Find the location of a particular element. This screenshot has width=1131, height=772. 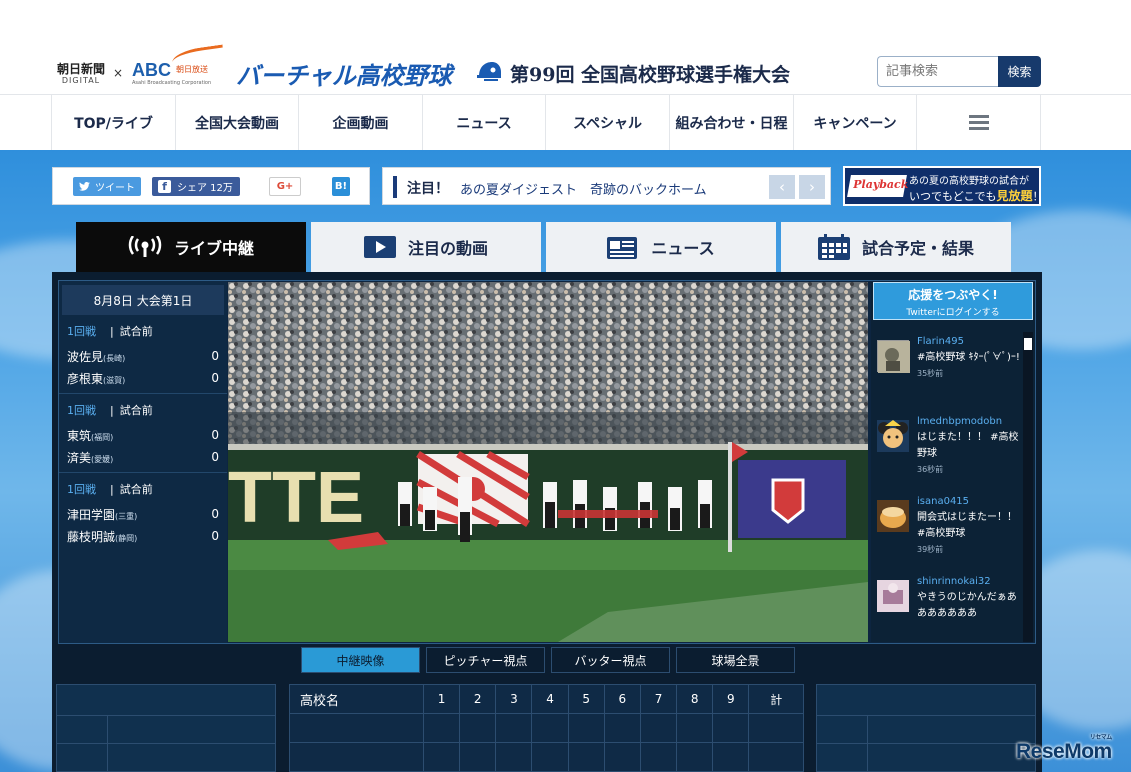

team-row: 済美(愛媛) 0 is located at coordinates (143, 457).